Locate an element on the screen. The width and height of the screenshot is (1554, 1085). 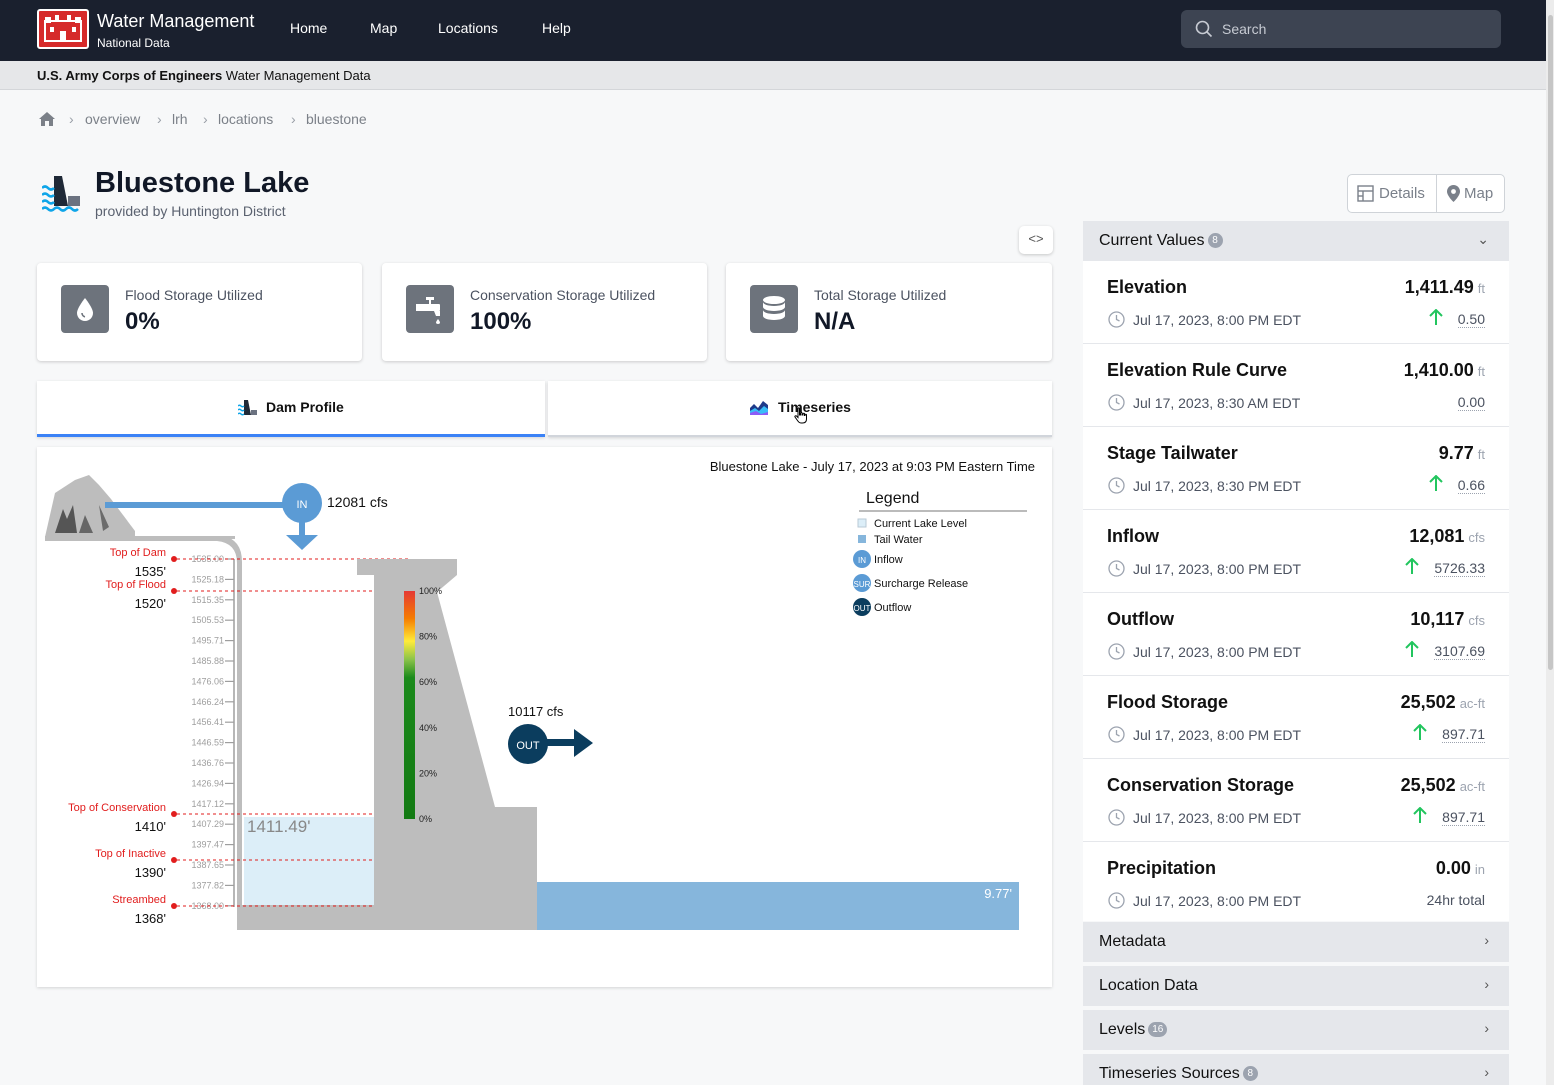
table-icon is located at coordinates (1365, 193).